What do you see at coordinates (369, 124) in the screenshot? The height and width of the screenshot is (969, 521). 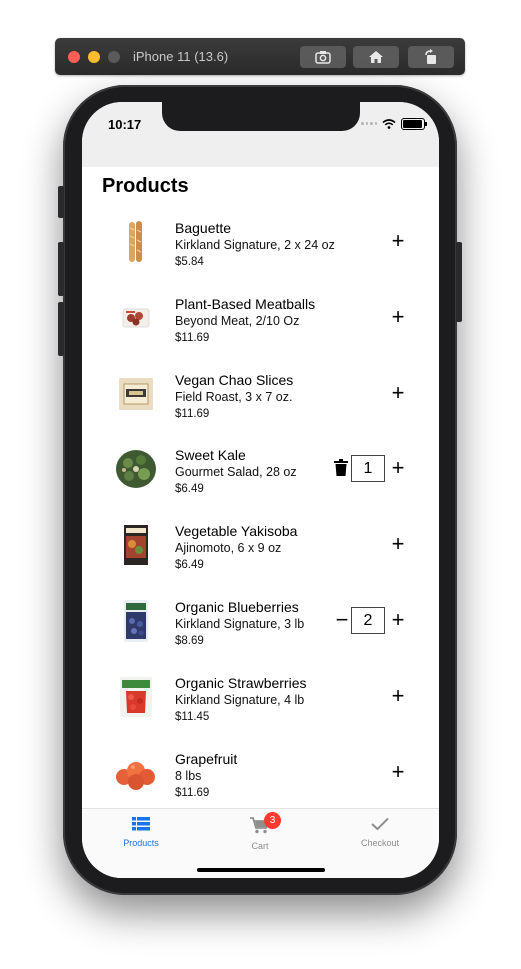 I see `cellular-signal-icon` at bounding box center [369, 124].